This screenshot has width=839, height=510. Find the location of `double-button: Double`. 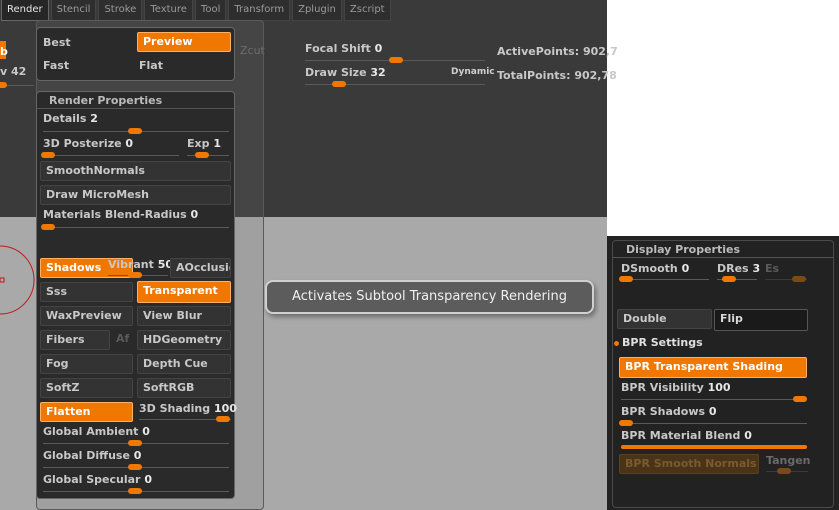

double-button: Double is located at coordinates (664, 319).